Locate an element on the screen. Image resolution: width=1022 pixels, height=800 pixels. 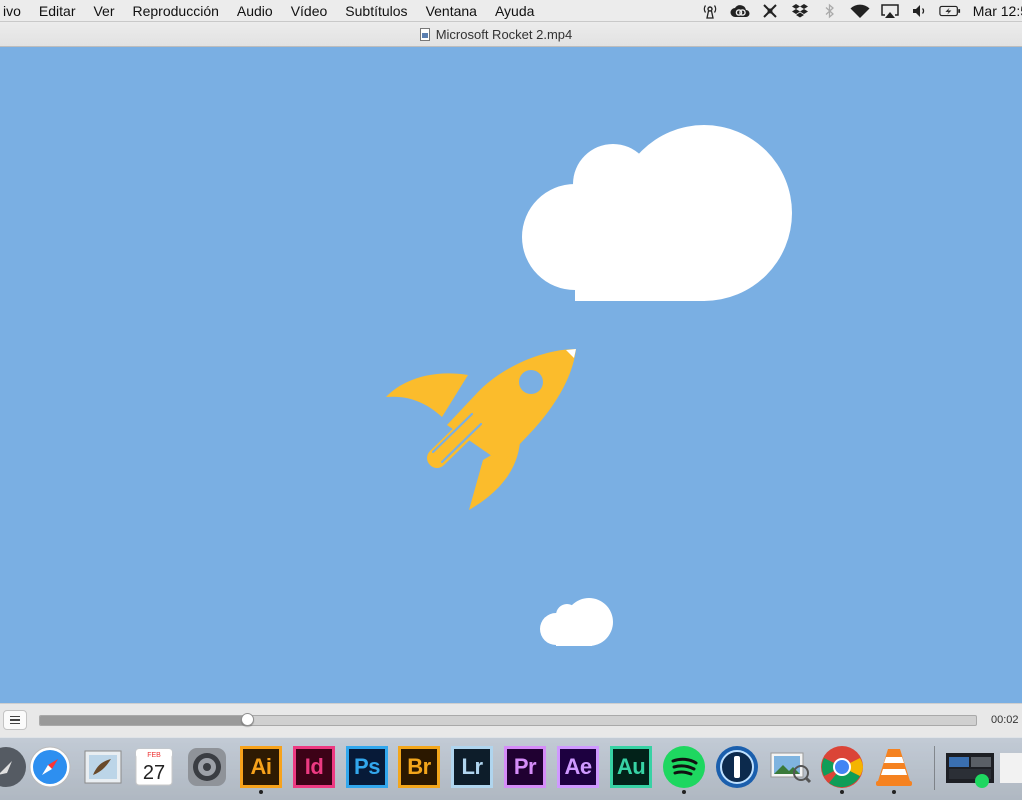
dock: FEB 27 Ai Id Ps Br Lr Pr Ae Au is located at coordinates (511, 768).